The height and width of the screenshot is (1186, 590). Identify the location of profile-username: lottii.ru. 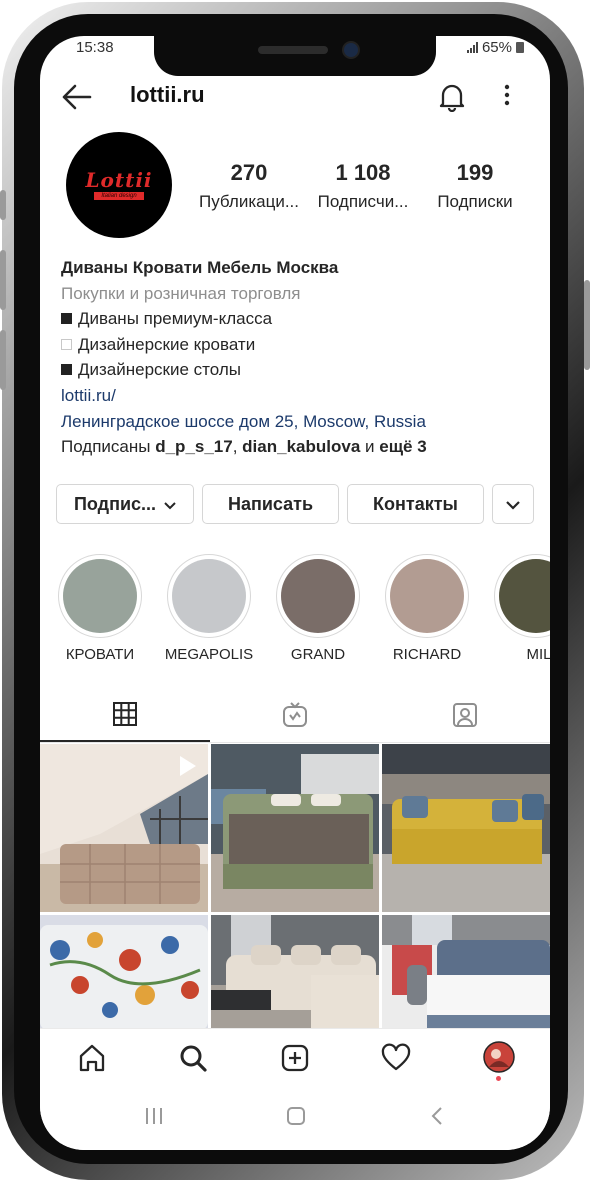
(167, 94).